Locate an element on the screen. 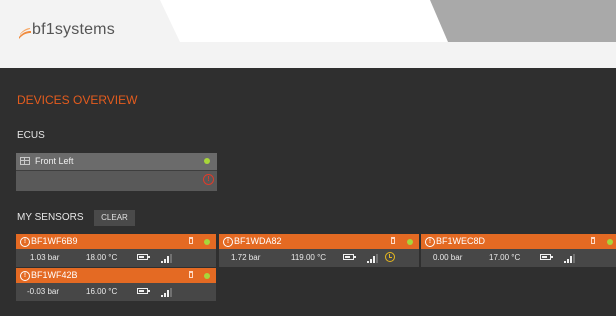 The width and height of the screenshot is (616, 316). sensor-id: BF1WDA82 is located at coordinates (258, 241).